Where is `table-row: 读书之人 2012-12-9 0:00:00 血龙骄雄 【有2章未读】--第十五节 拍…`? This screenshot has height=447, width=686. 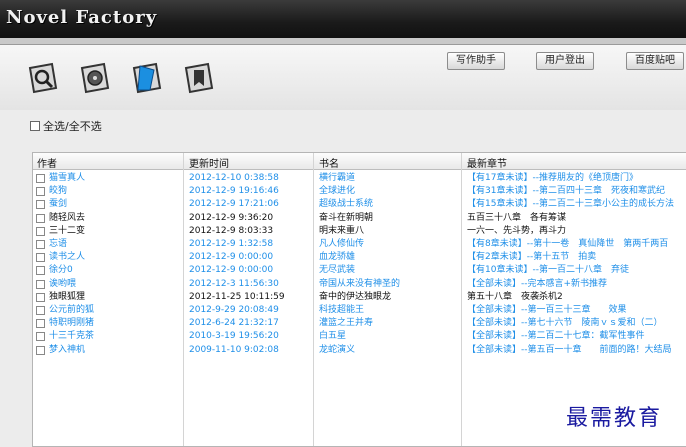
table-row: 读书之人 2012-12-9 0:00:00 血龙骄雄 【有2章未读】--第十五节 拍… is located at coordinates (359, 257).